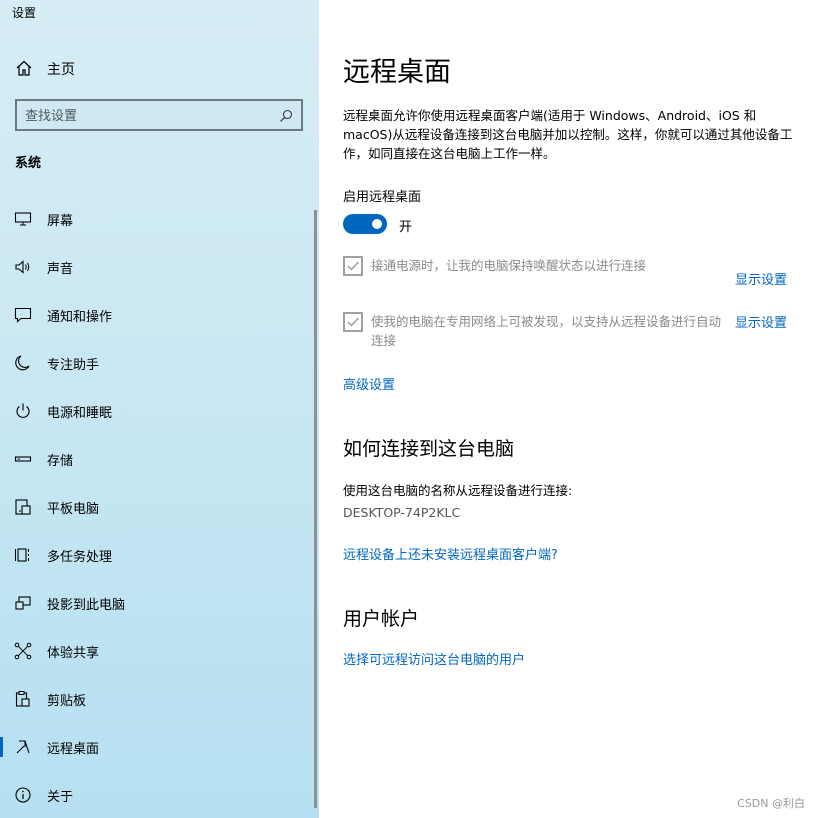 This screenshot has width=819, height=818. Describe the element at coordinates (23, 267) in the screenshot. I see `speaker-icon` at that location.